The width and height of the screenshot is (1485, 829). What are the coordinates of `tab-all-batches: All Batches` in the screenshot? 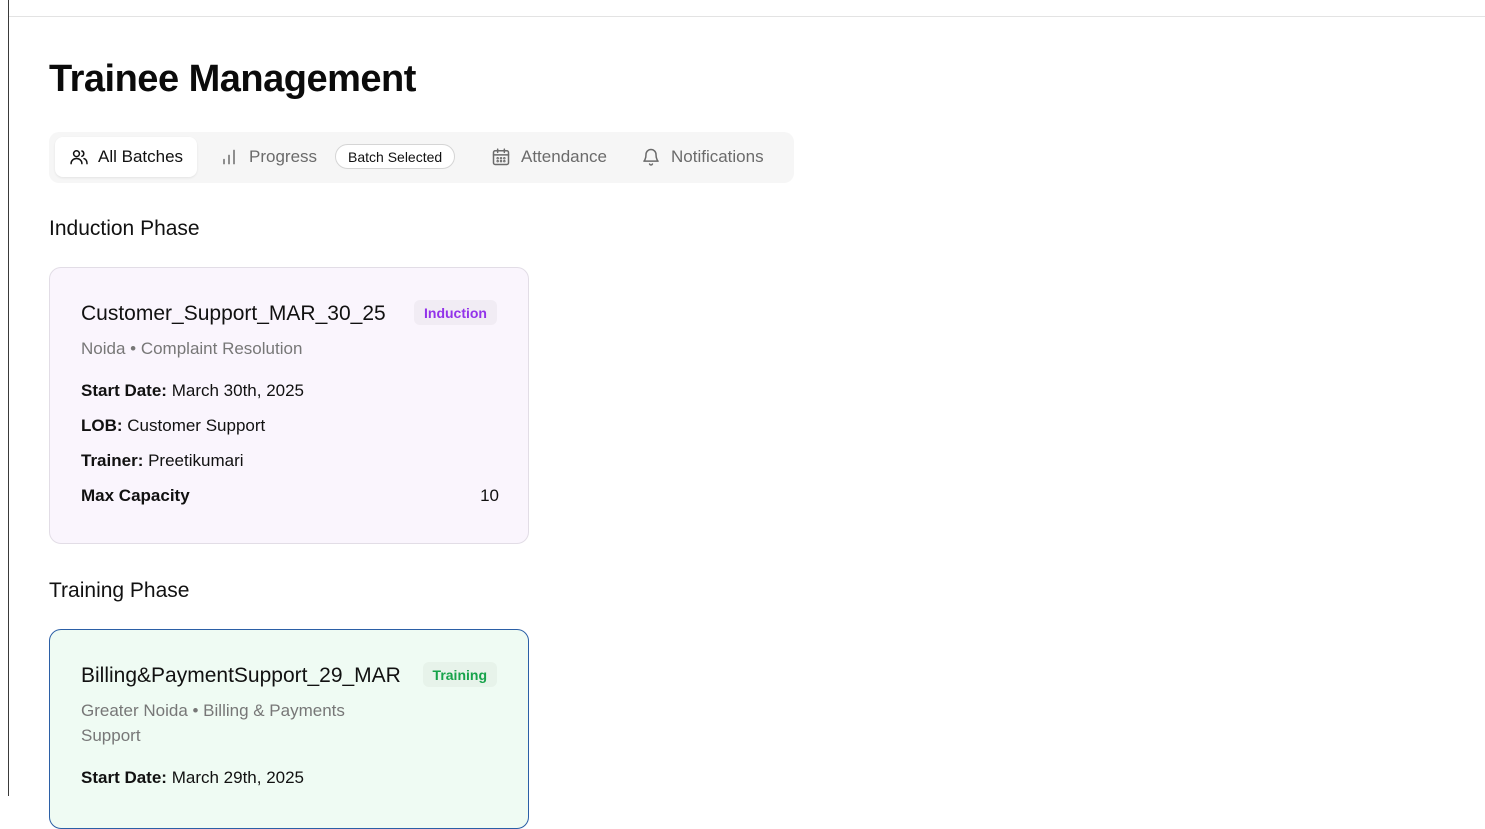 It's located at (126, 157).